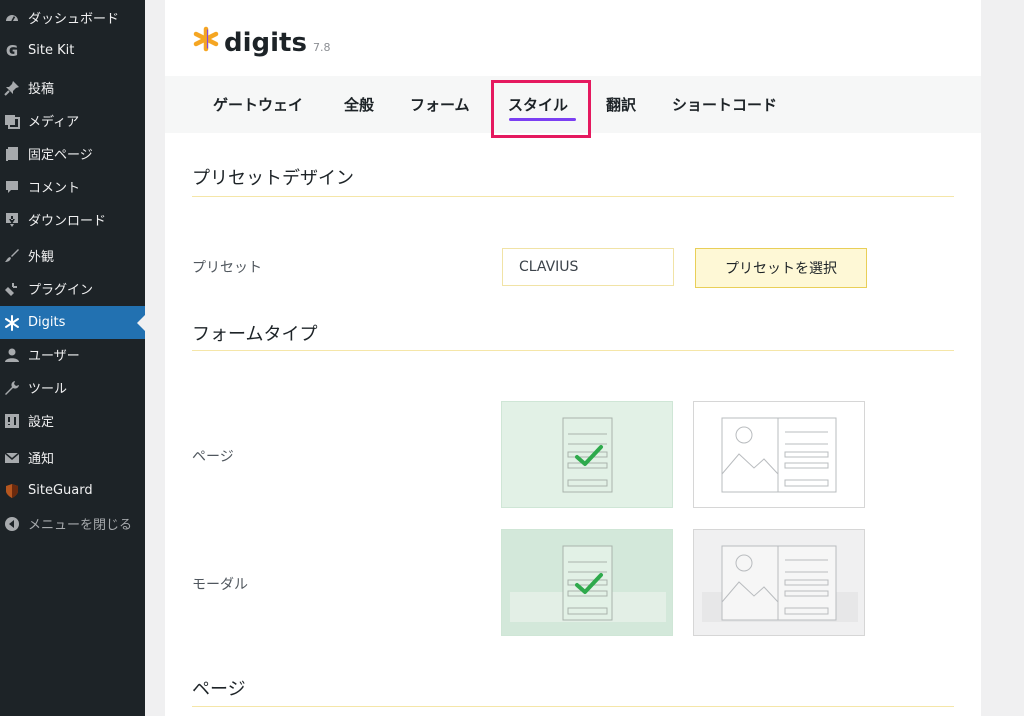 This screenshot has width=1024, height=716. I want to click on preset-value: CLAVIUS, so click(549, 267).